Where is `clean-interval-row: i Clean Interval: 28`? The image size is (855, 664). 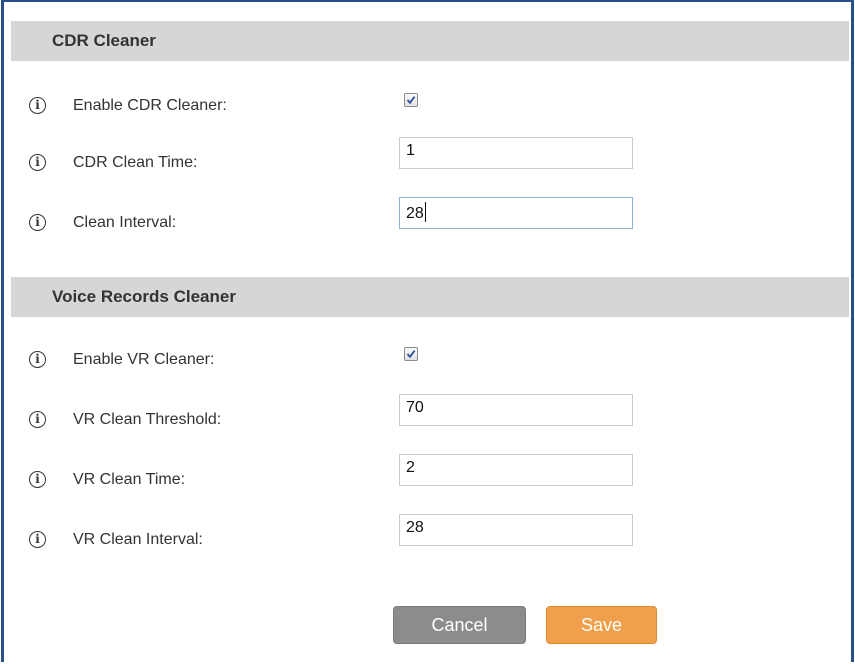
clean-interval-row: i Clean Interval: 28 is located at coordinates (424, 221).